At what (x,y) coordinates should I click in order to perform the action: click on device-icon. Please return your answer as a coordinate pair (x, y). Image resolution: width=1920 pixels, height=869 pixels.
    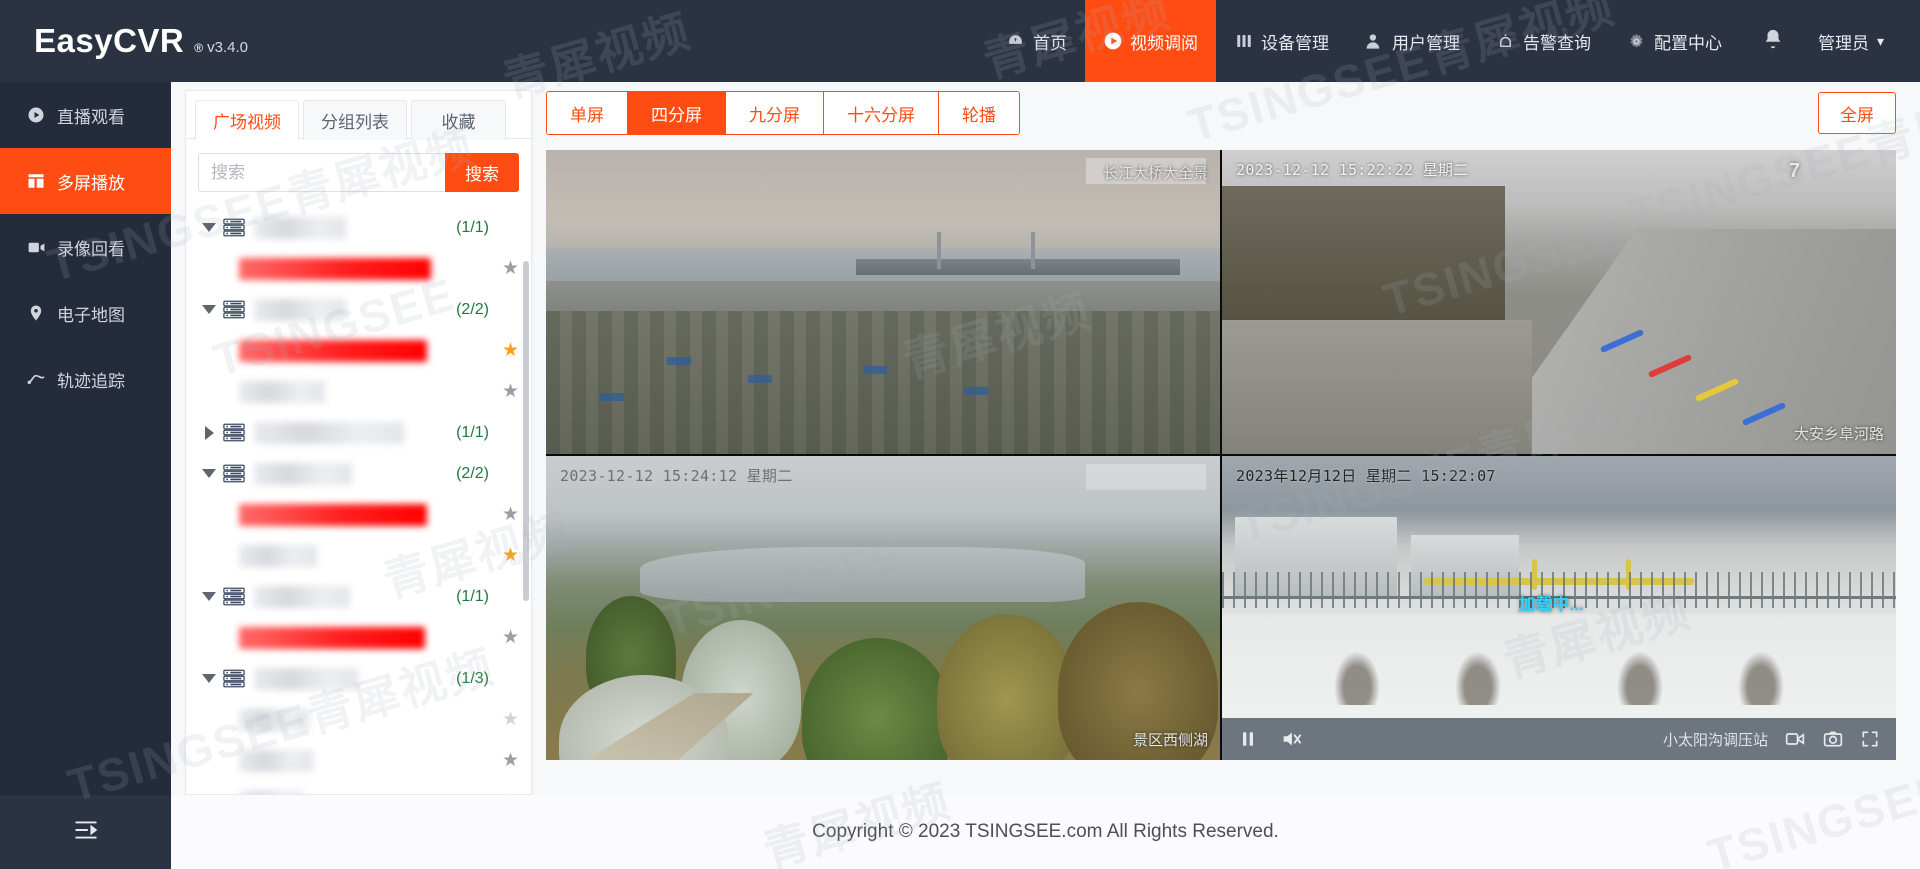
    Looking at the image, I should click on (1244, 41).